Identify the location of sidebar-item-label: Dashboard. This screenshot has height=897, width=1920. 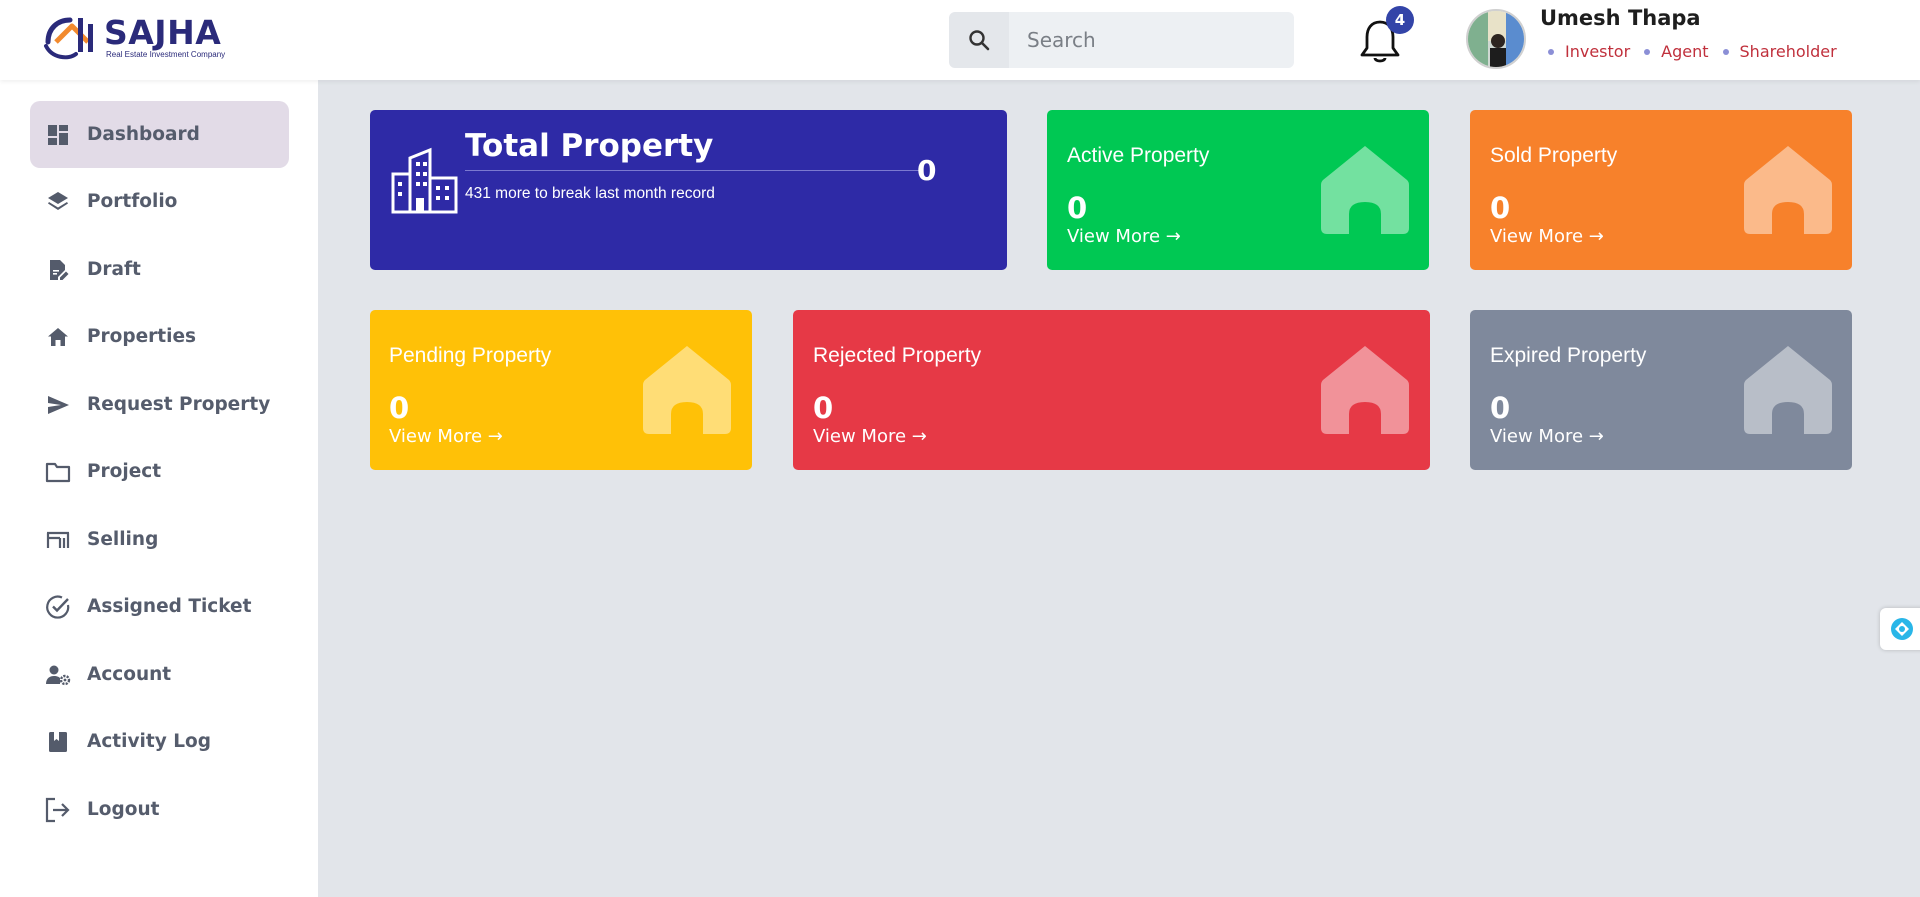
(143, 134).